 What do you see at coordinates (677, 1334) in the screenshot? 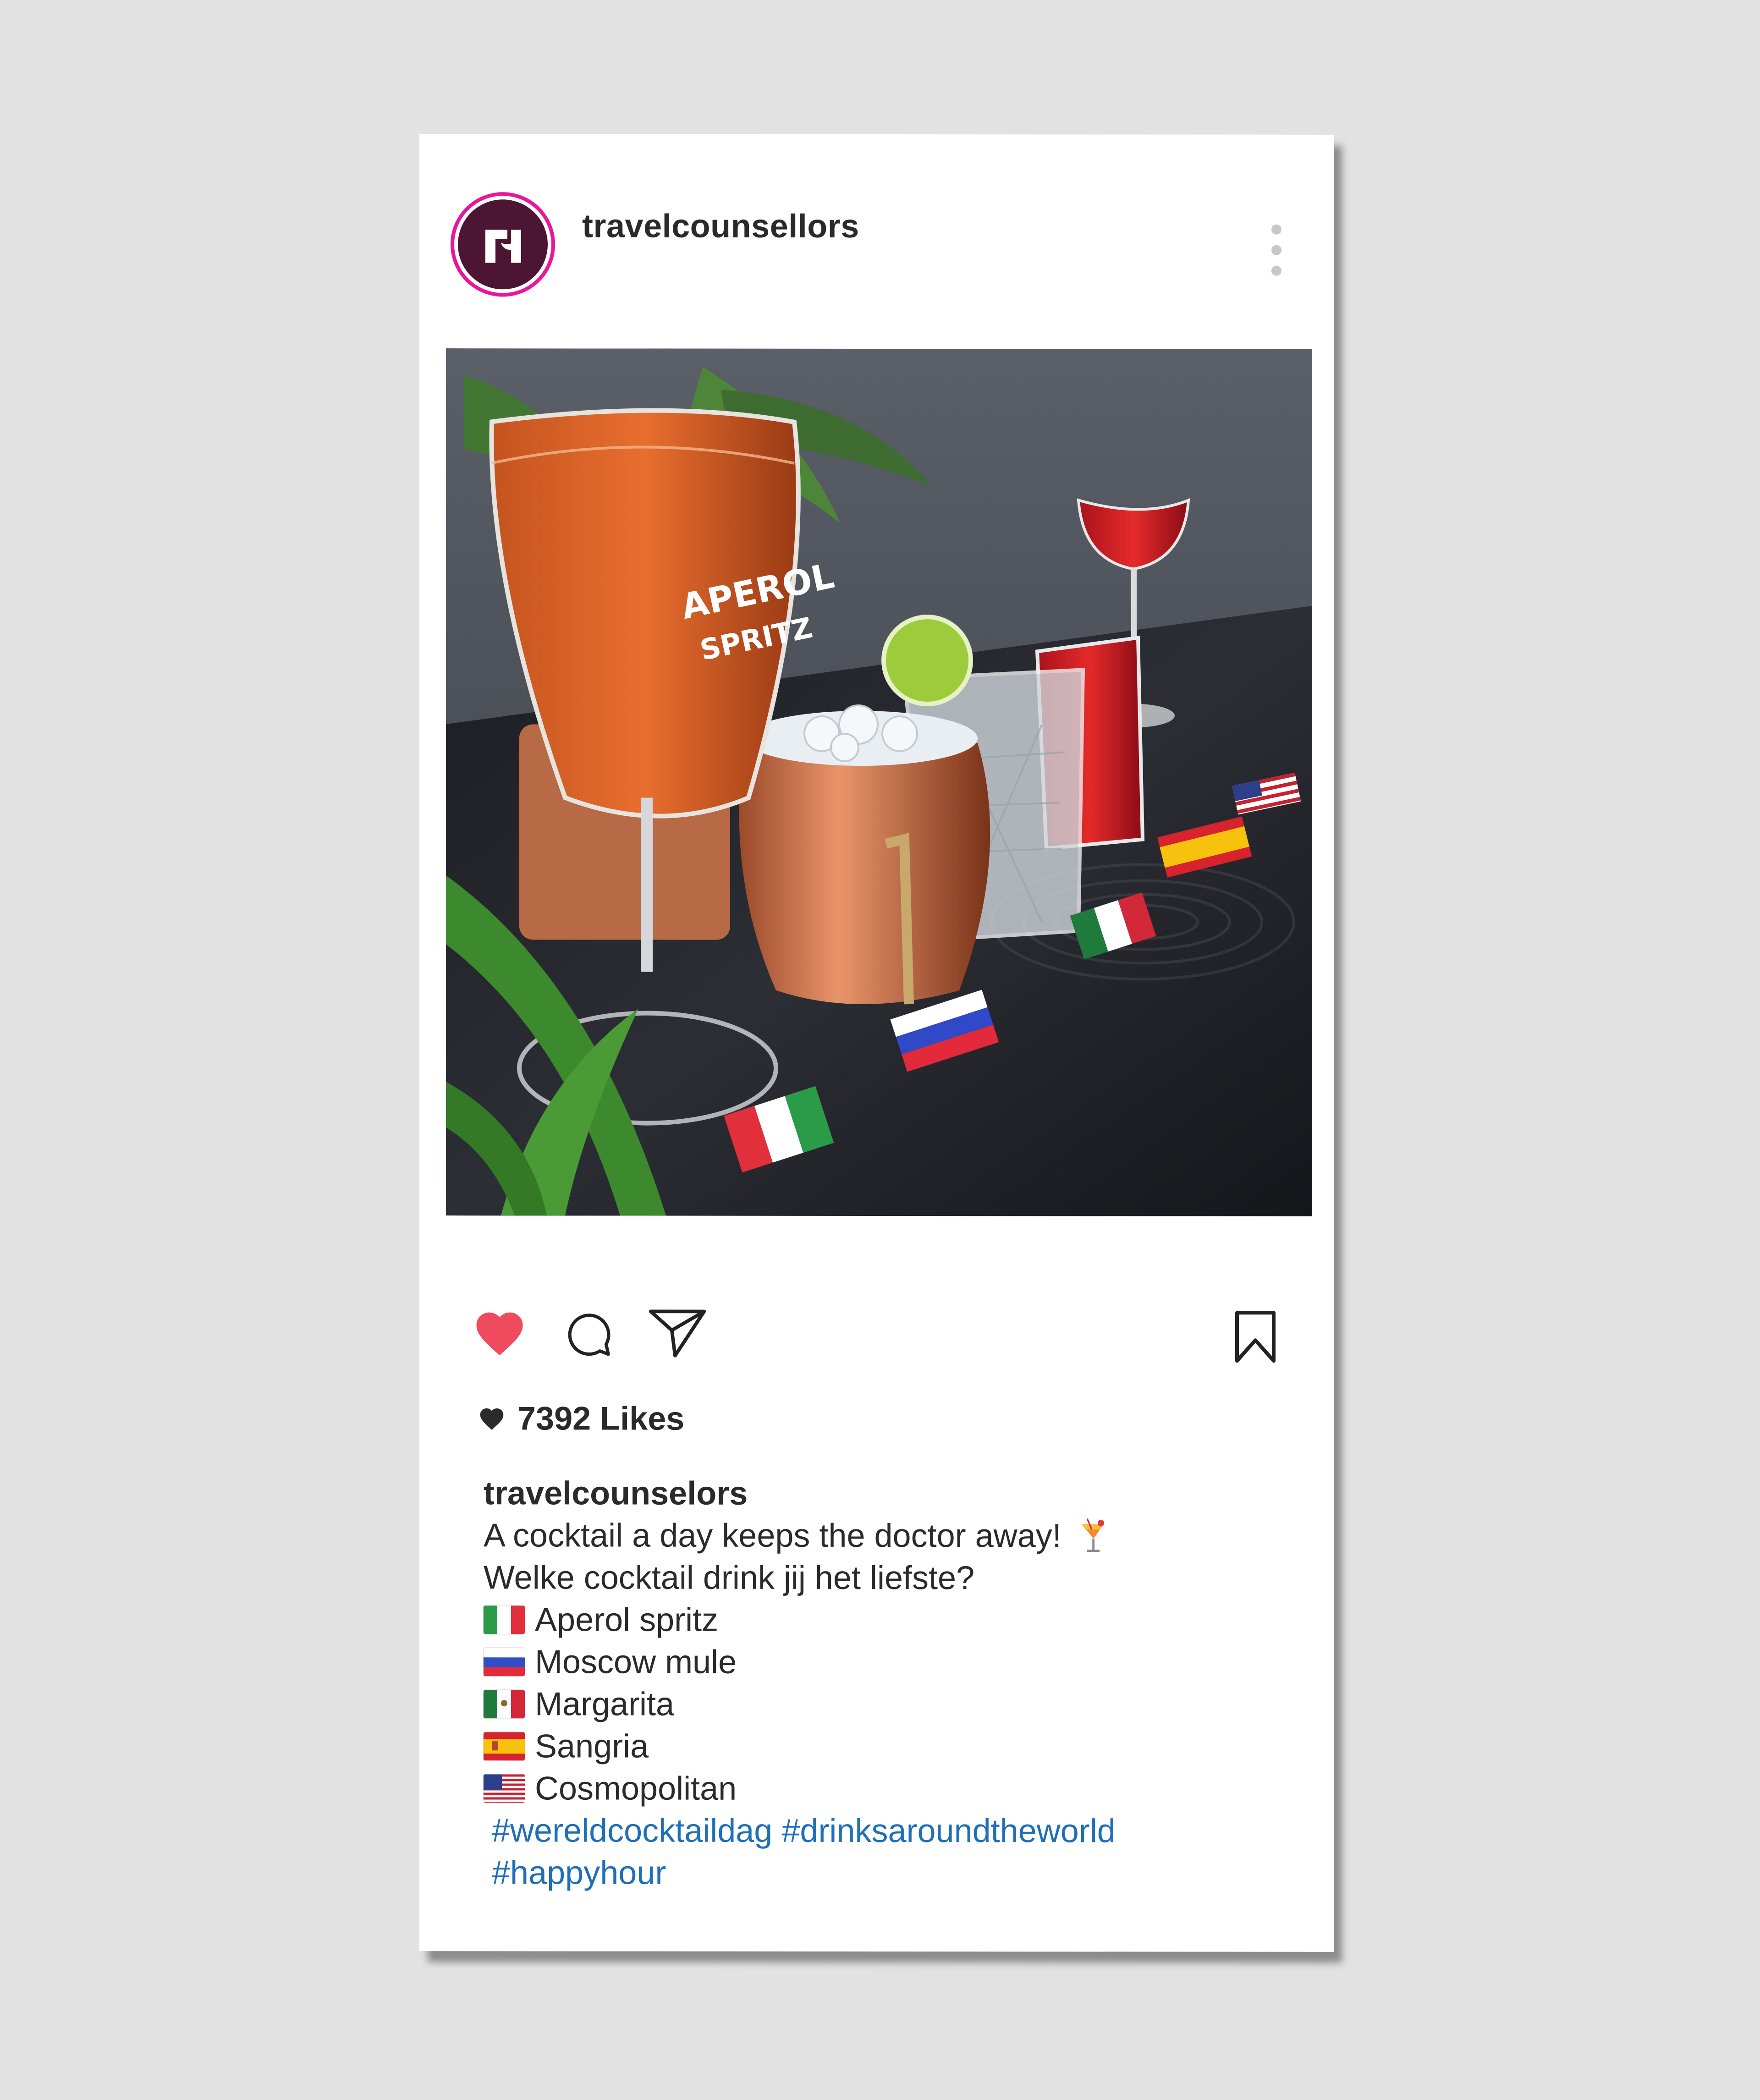
I see `share-icon` at bounding box center [677, 1334].